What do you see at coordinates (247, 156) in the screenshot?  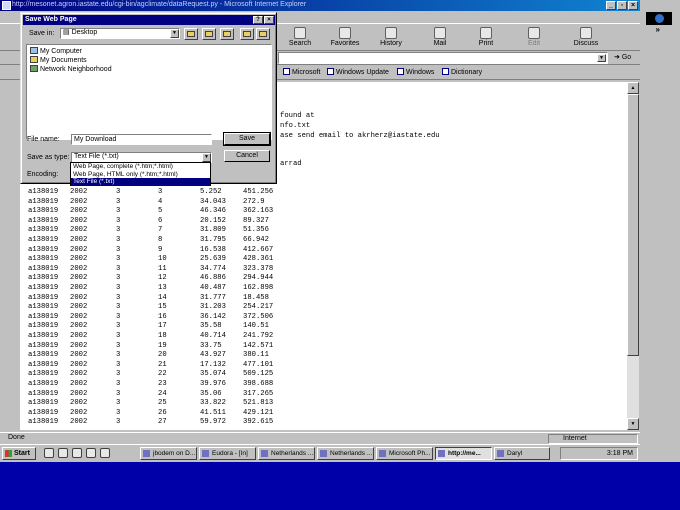 I see `cancel-button: Cancel` at bounding box center [247, 156].